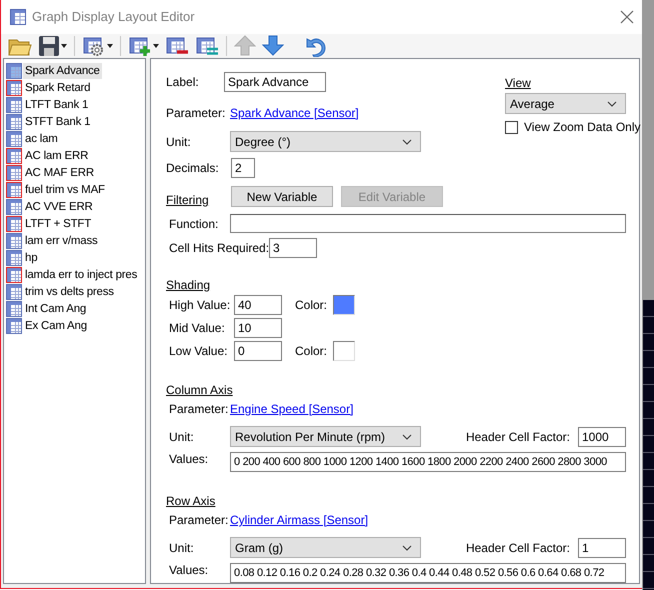 This screenshot has width=654, height=590. Describe the element at coordinates (219, 248) in the screenshot. I see `field-label: Cell Hits Required:` at that location.